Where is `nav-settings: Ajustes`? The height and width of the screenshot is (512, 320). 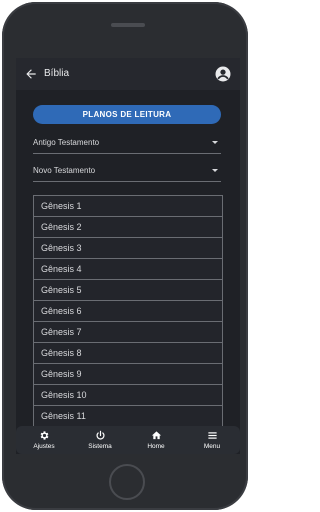 nav-settings: Ajustes is located at coordinates (44, 440).